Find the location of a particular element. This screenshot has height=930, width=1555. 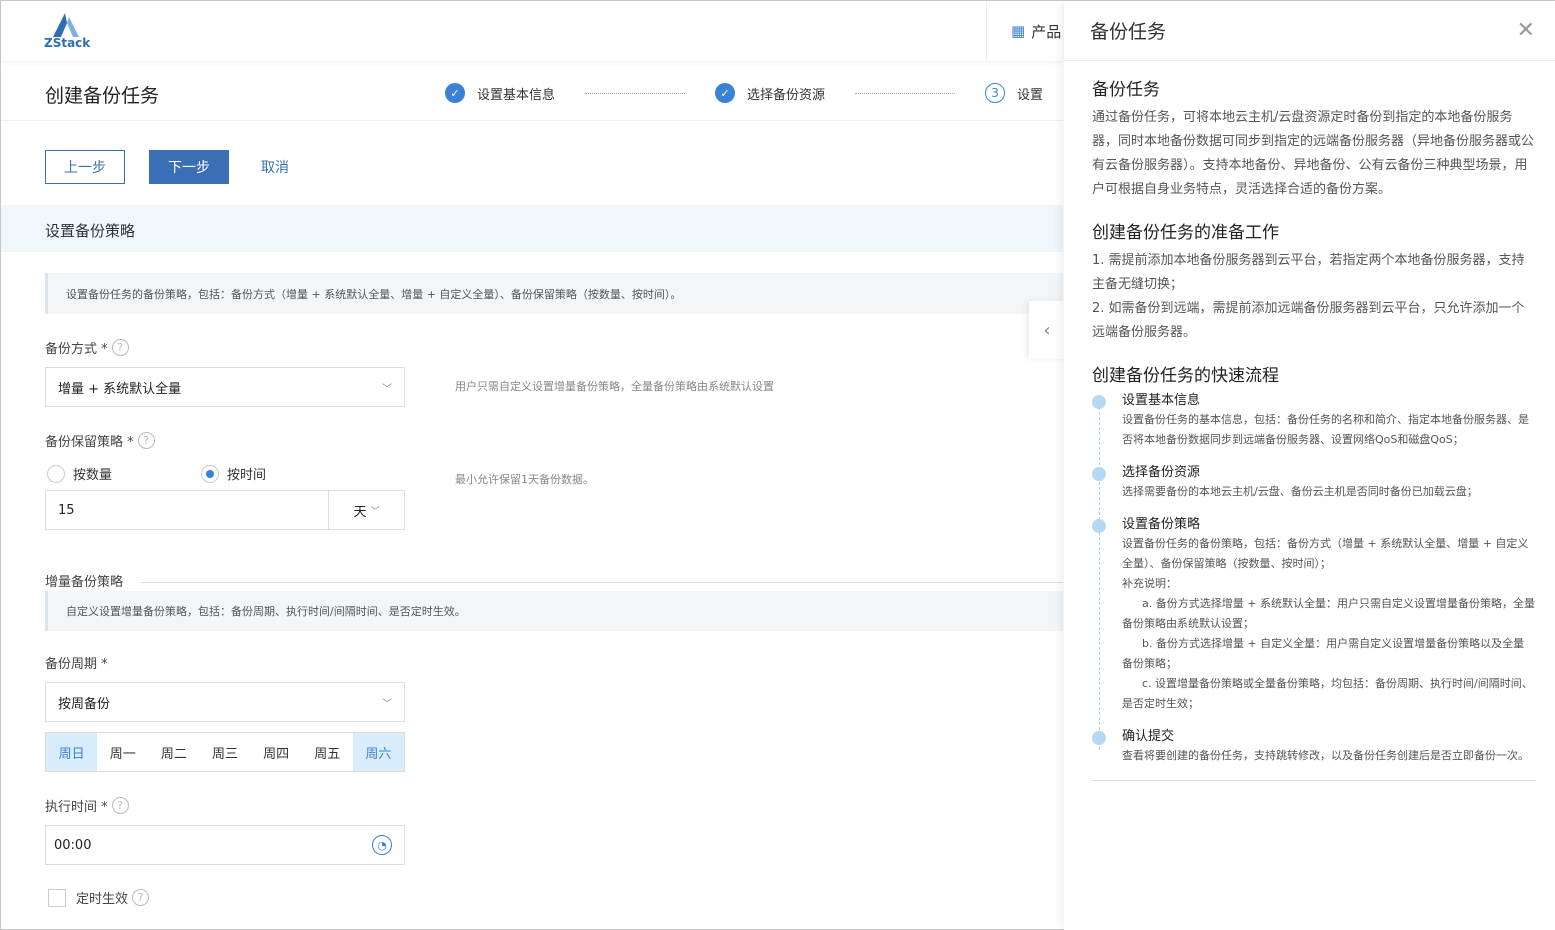

panel-header: 备份任务 ✕ is located at coordinates (1309, 31).